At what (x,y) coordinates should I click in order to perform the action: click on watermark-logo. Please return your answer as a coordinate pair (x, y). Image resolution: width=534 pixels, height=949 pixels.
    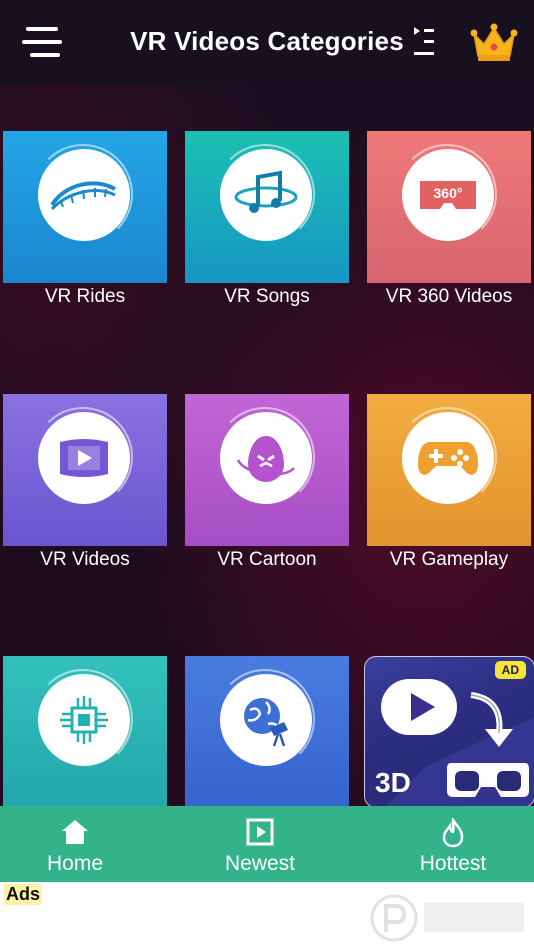
    Looking at the image, I should click on (447, 918).